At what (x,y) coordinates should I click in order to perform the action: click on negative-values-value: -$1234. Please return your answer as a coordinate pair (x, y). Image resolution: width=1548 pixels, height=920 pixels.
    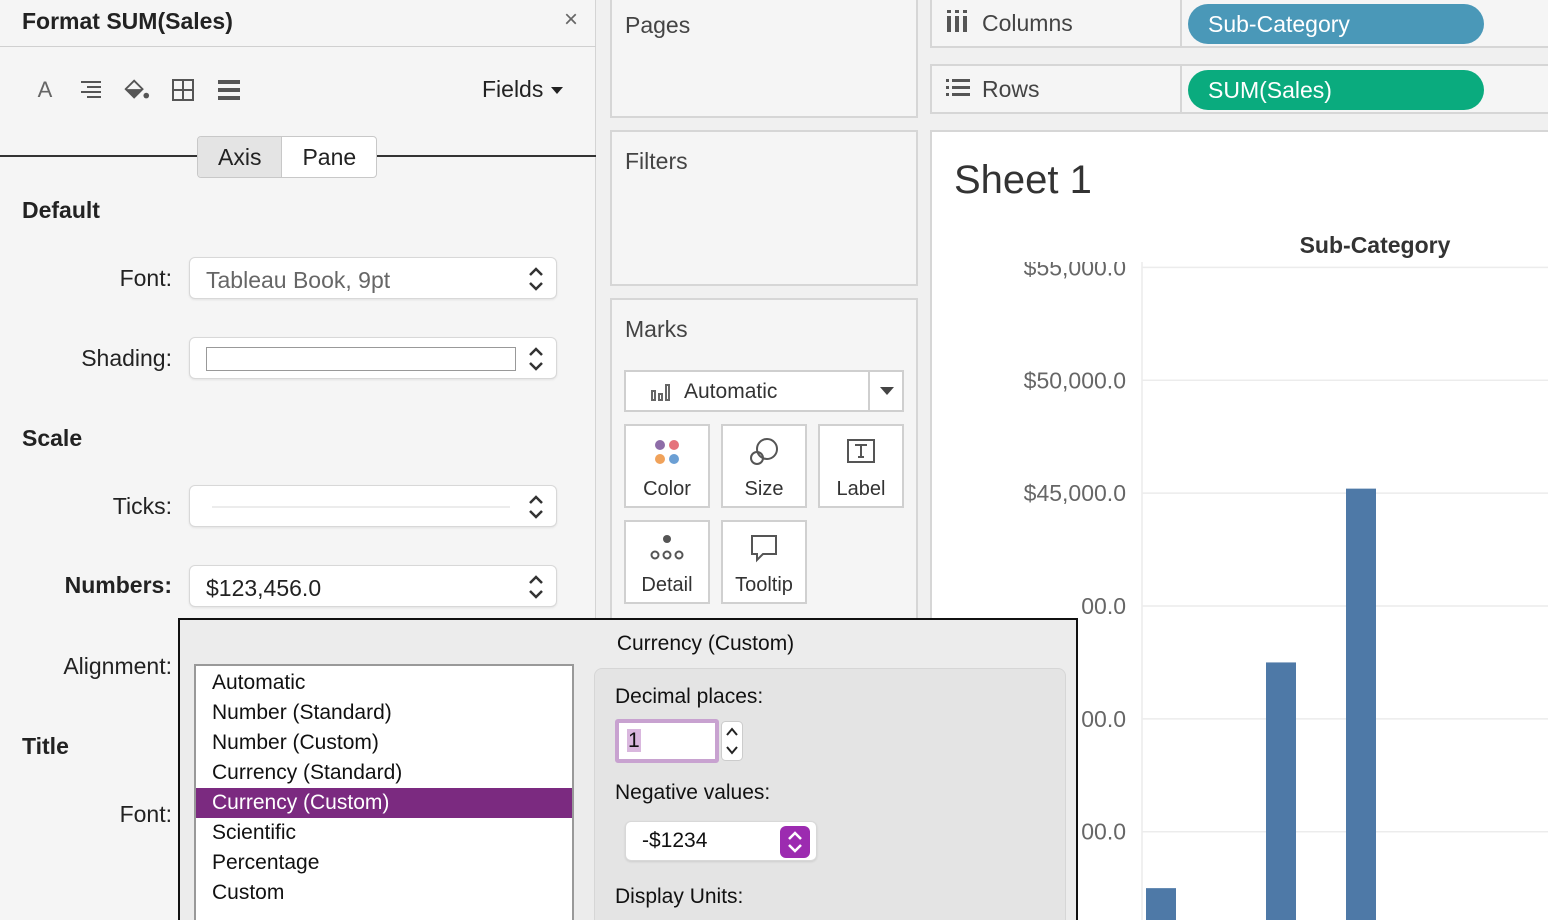
    Looking at the image, I should click on (675, 840).